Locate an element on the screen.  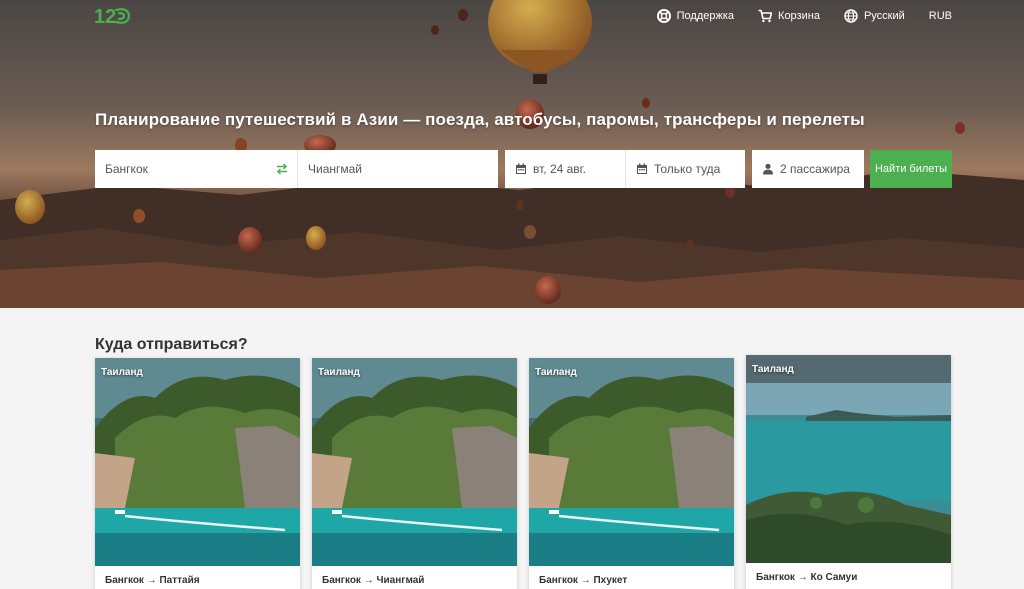
logo-icon: 12 is located at coordinates (112, 17).